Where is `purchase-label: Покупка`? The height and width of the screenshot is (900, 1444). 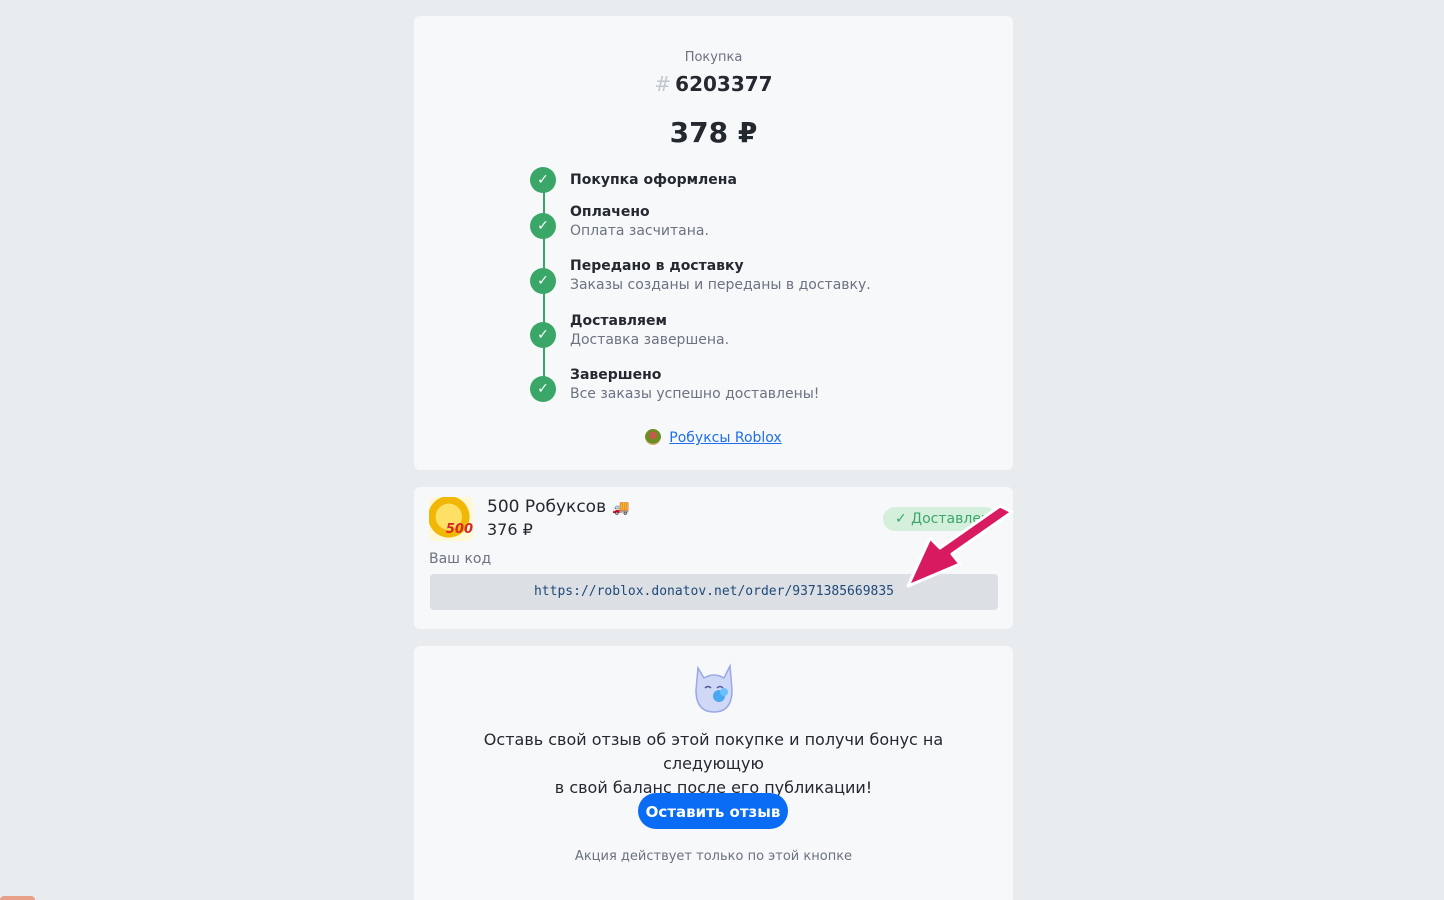
purchase-label: Покупка is located at coordinates (713, 57).